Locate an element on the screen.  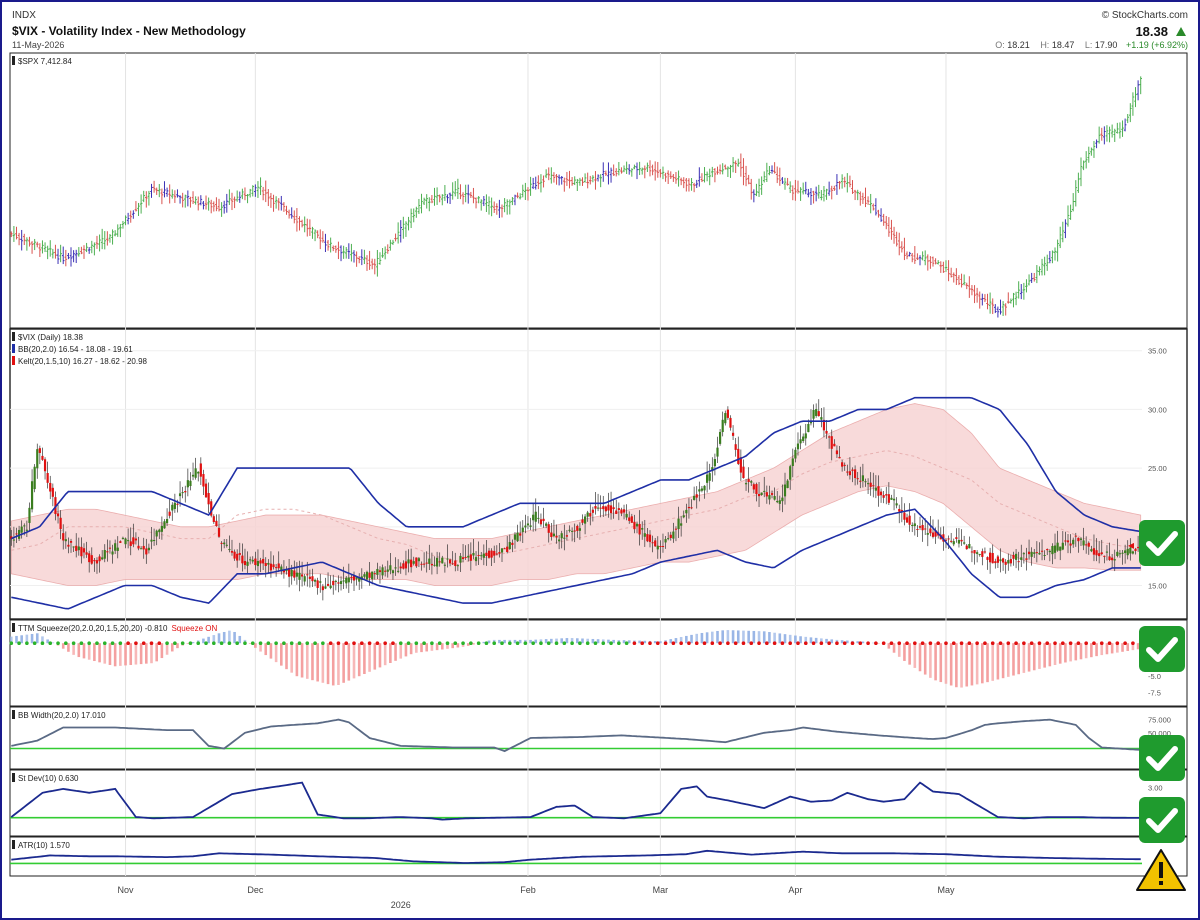
badge-box is located at coordinates (1162, 820).